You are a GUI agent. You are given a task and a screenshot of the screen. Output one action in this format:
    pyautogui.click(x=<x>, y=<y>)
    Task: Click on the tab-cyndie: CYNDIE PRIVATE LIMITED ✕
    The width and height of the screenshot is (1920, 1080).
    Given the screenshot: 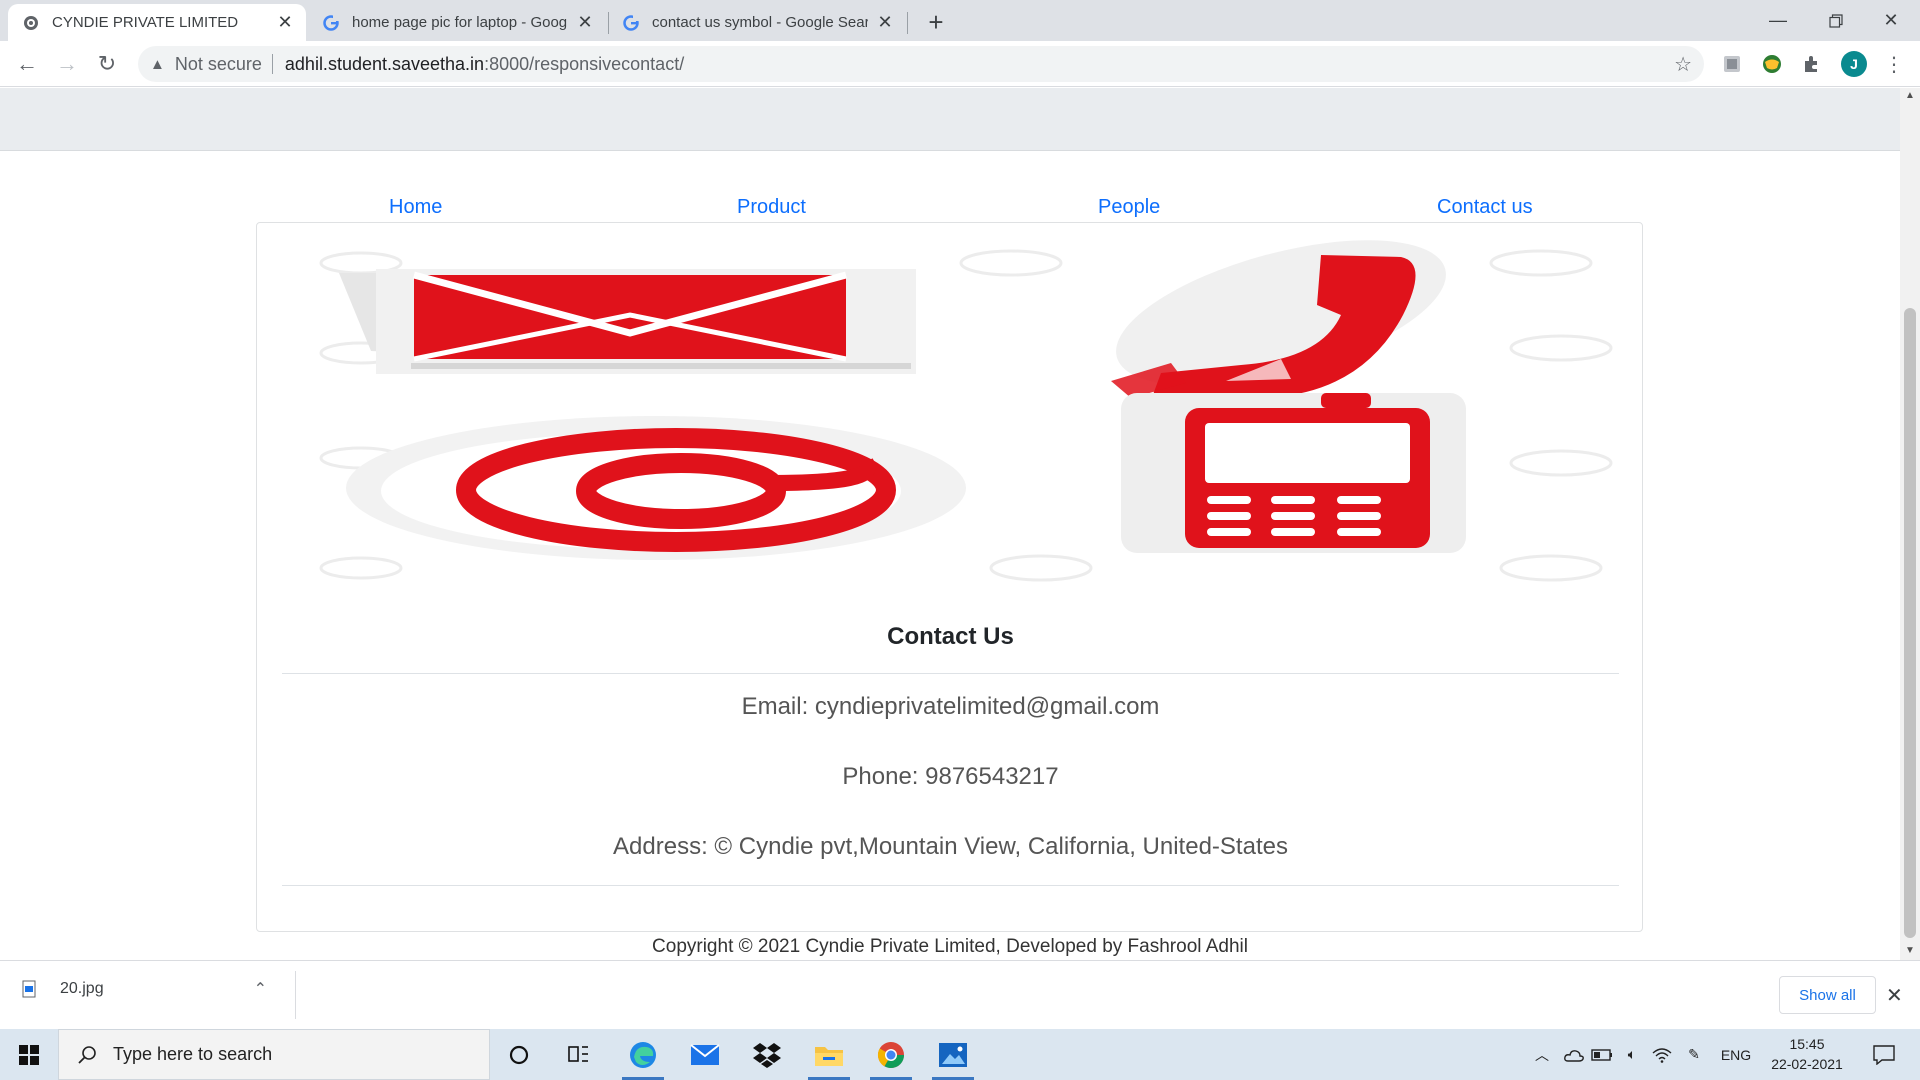 What is the action you would take?
    pyautogui.click(x=157, y=22)
    